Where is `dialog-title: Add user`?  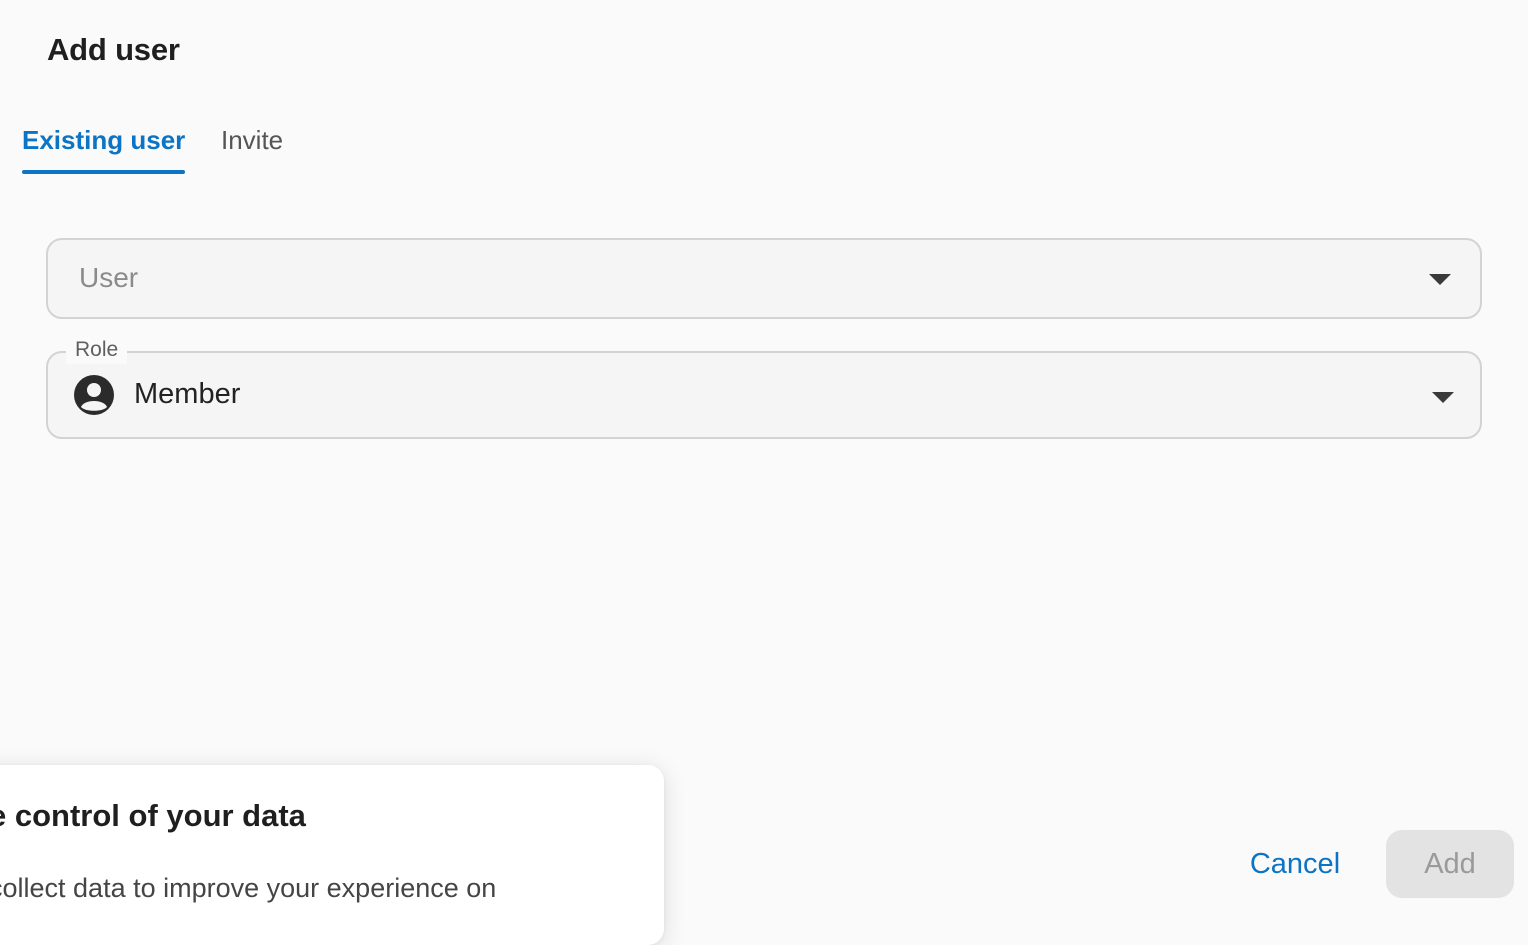
dialog-title: Add user is located at coordinates (113, 49).